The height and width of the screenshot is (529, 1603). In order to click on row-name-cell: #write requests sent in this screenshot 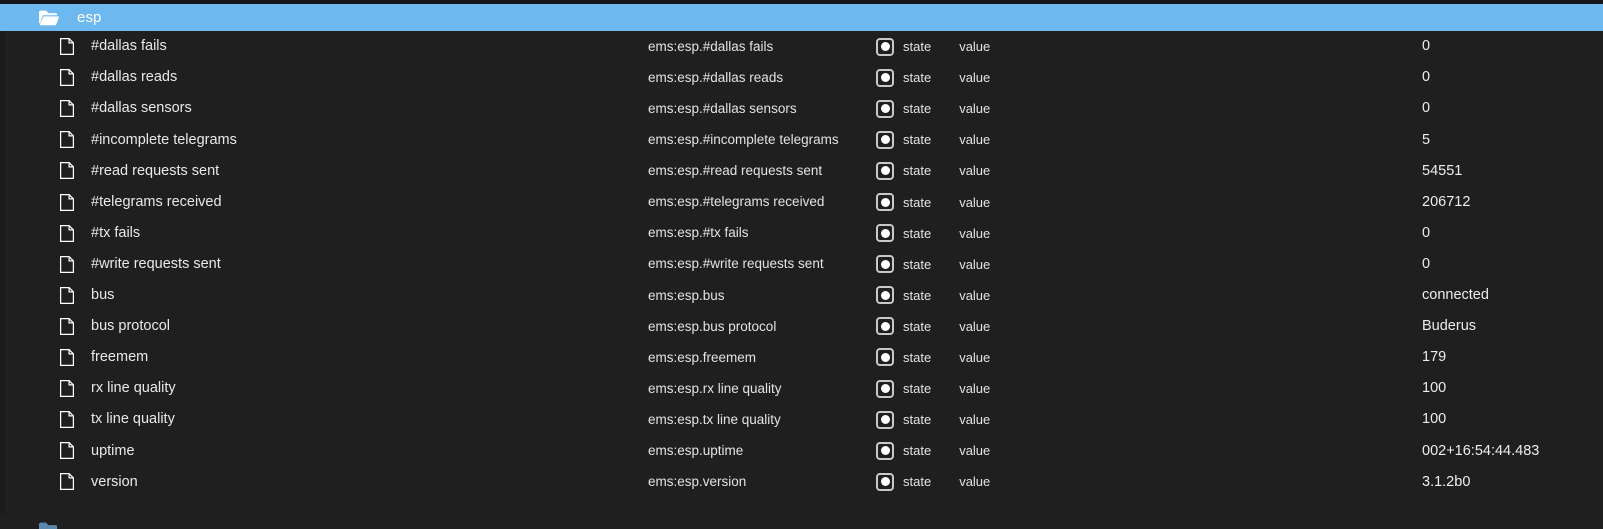, I will do `click(140, 264)`.